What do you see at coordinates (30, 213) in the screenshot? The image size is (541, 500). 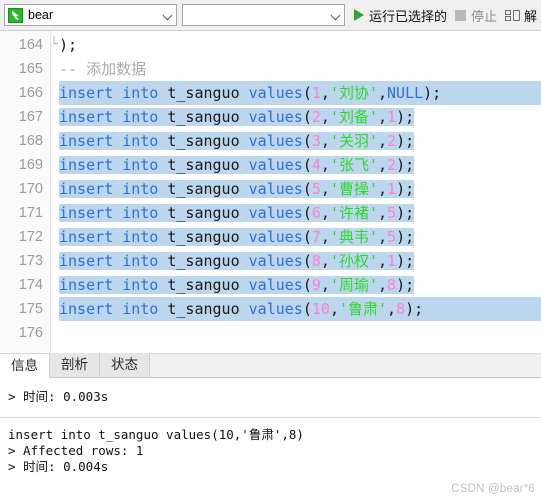 I see `line-number: 171` at bounding box center [30, 213].